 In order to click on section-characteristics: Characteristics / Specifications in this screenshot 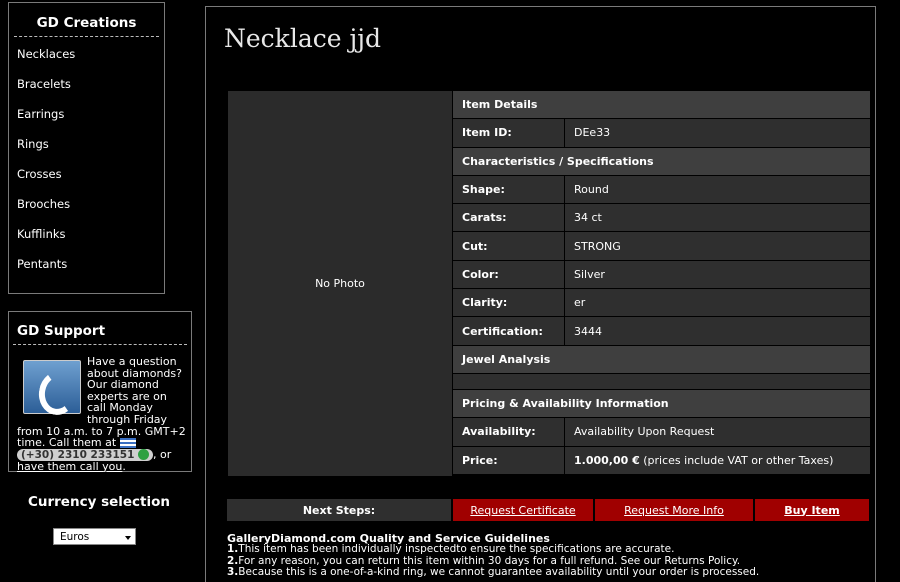, I will do `click(661, 161)`.